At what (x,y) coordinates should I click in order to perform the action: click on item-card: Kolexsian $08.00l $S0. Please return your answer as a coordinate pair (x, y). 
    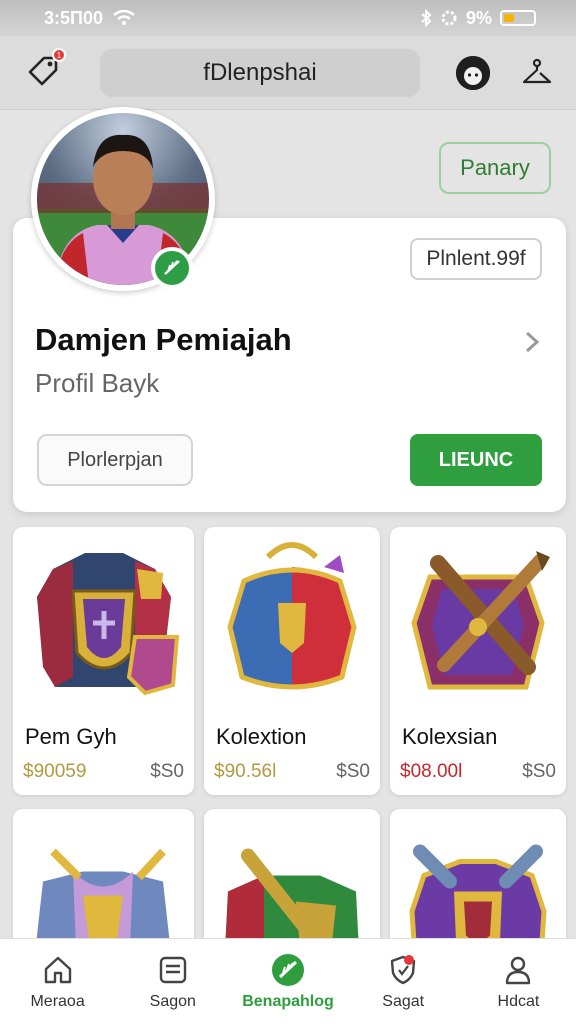
    Looking at the image, I should click on (478, 661).